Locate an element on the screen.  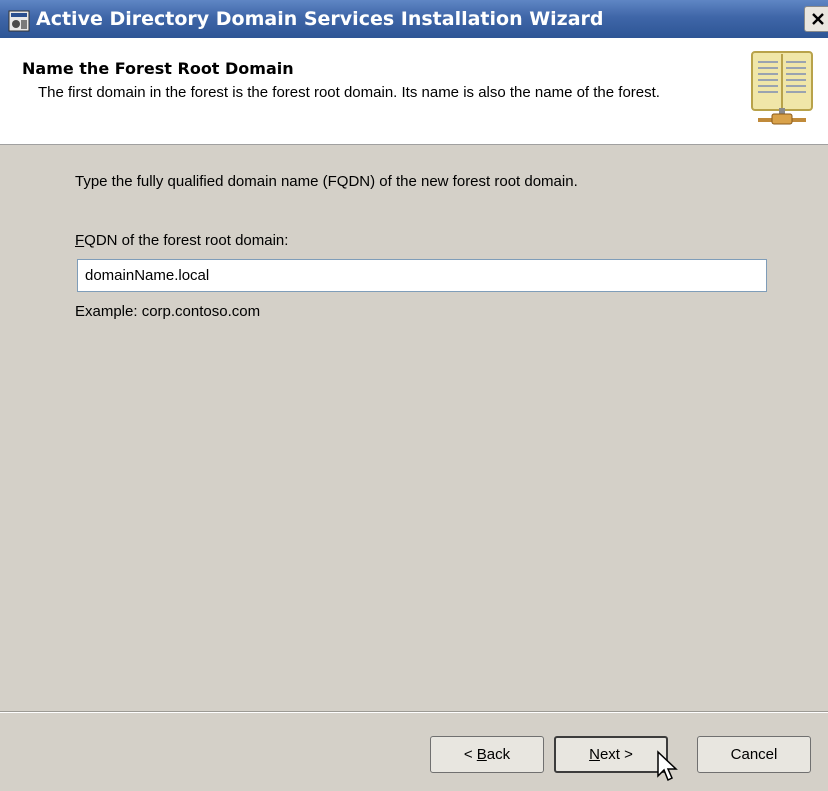
back-button-accelerator: B is located at coordinates (481, 754).